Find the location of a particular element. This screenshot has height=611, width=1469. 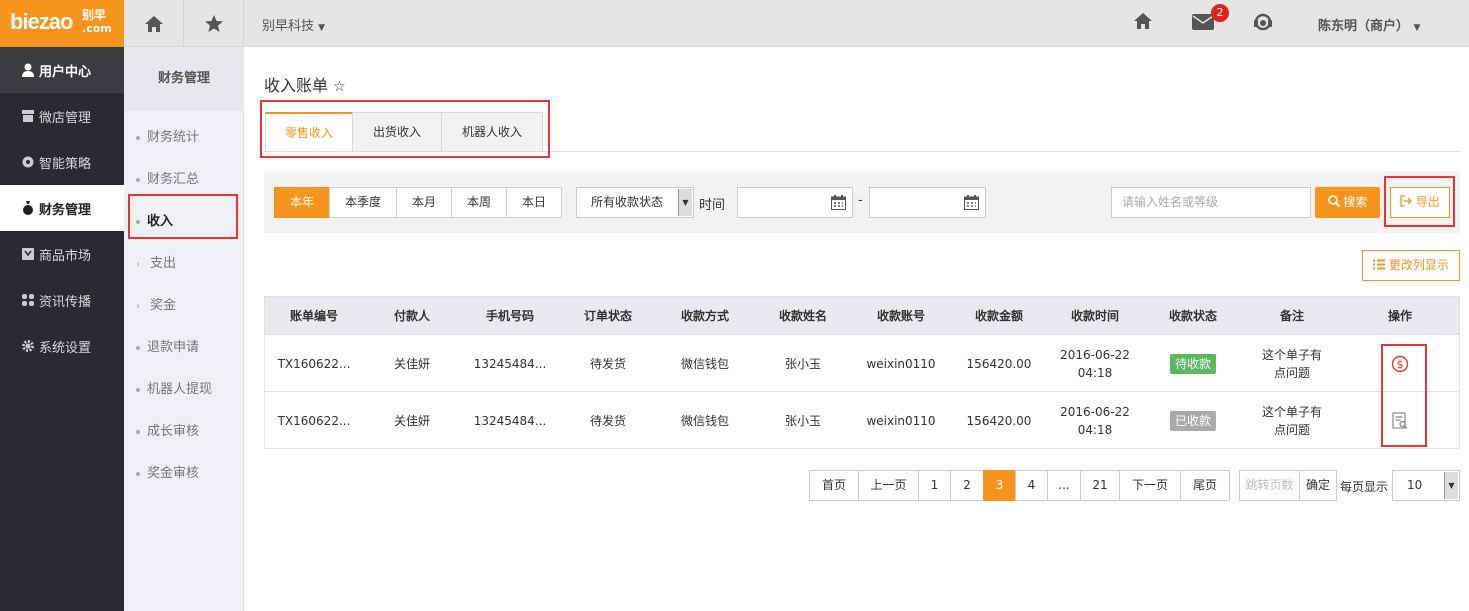

cell-amount: 156420.00 is located at coordinates (999, 420).